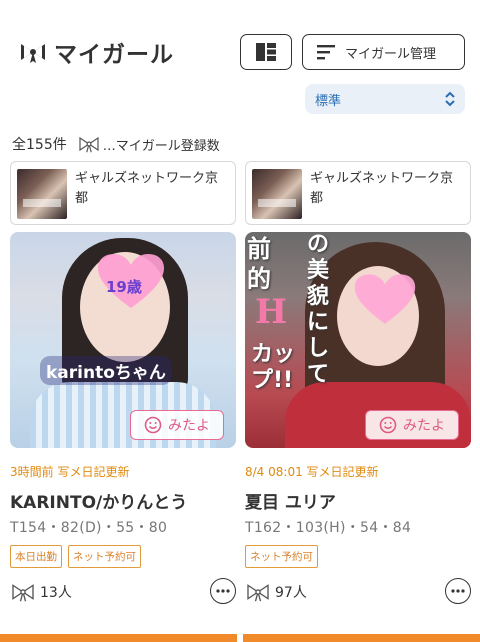 This screenshot has width=480, height=642. I want to click on badge-list: ネット予約可, so click(358, 556).